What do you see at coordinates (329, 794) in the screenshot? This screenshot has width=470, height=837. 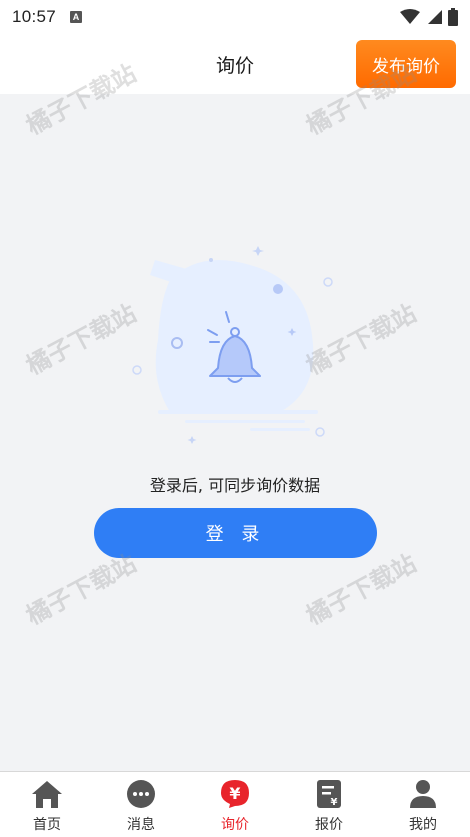 I see `quote-doc-icon: ¥` at bounding box center [329, 794].